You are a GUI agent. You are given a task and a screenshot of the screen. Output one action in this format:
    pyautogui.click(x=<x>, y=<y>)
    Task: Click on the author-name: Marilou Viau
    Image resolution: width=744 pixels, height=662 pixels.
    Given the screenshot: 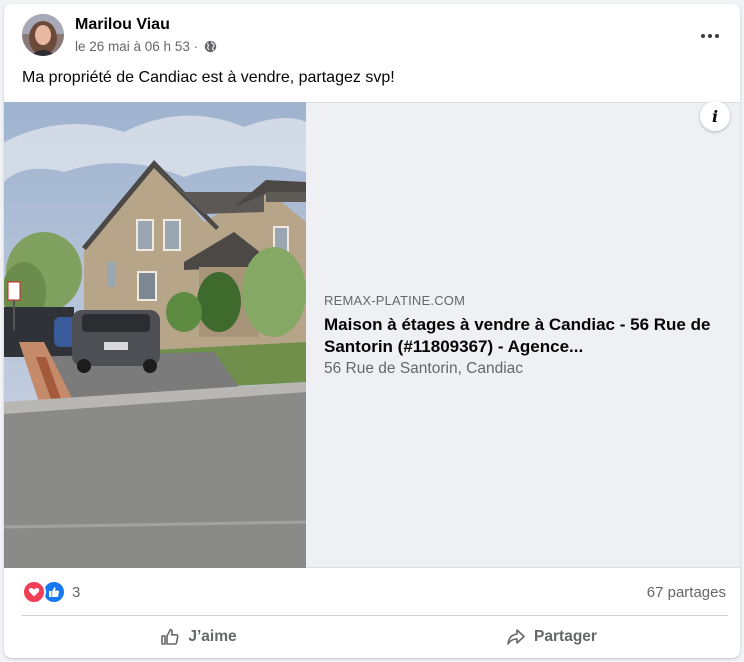 What is the action you would take?
    pyautogui.click(x=122, y=25)
    